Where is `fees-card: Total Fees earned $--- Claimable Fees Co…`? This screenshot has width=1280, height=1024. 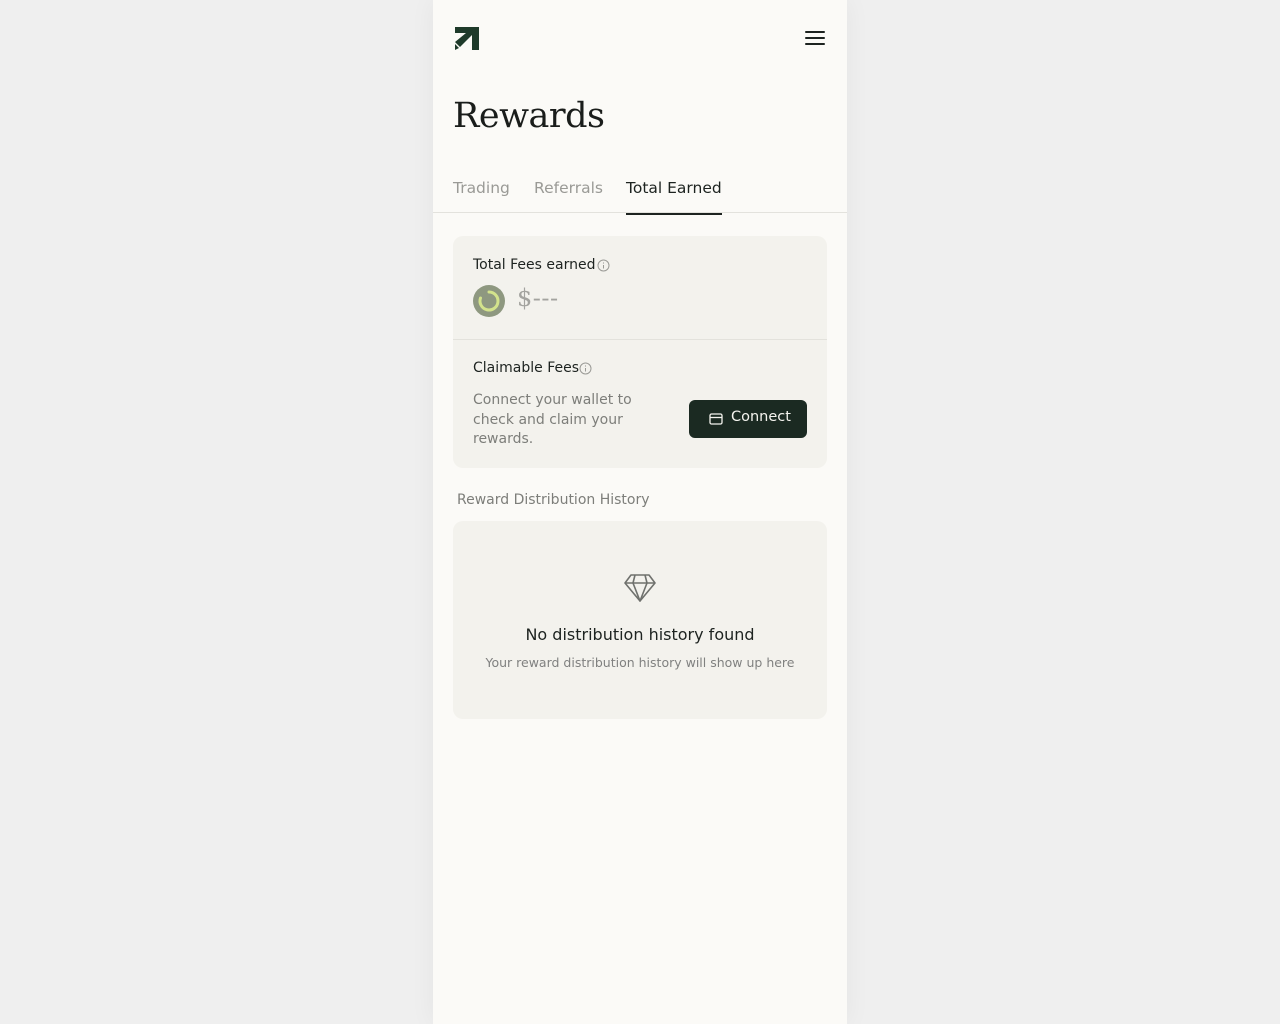 fees-card: Total Fees earned $--- Claimable Fees Co… is located at coordinates (640, 352).